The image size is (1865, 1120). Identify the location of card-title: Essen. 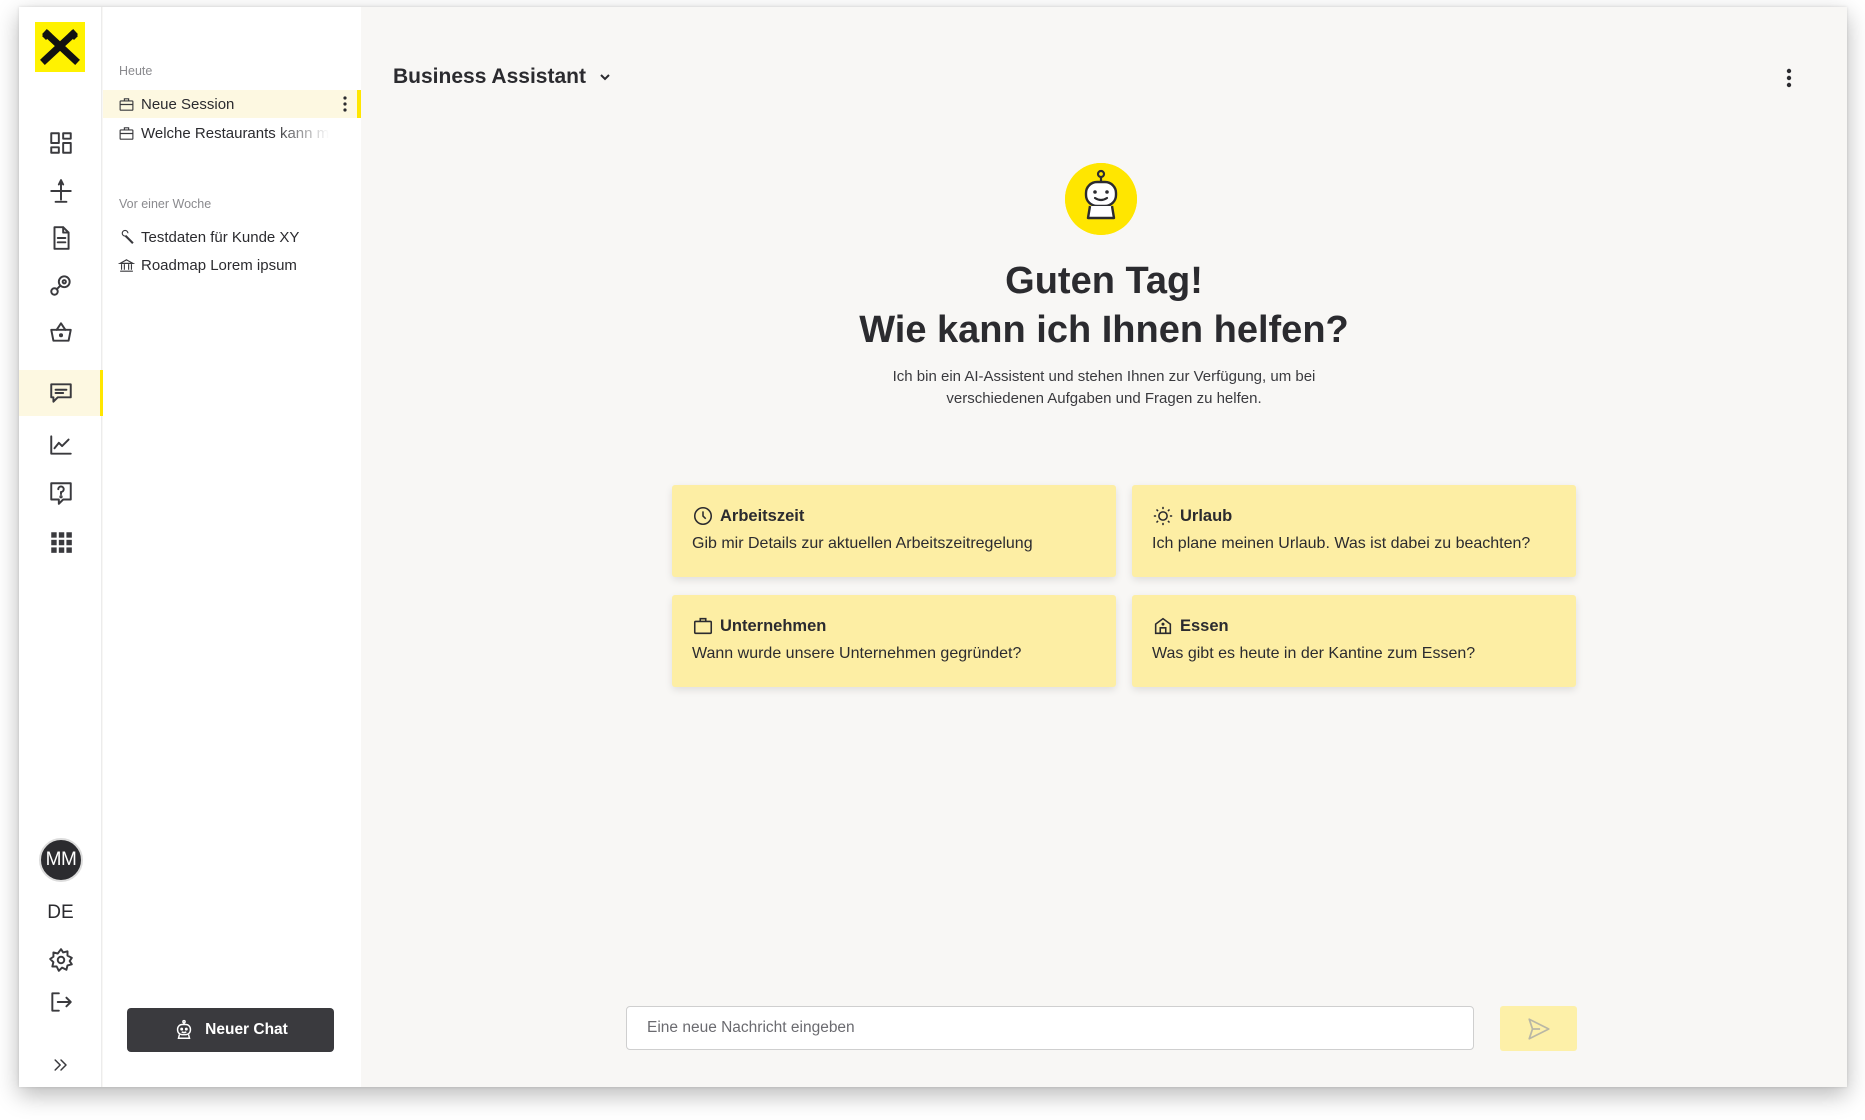
(1204, 625).